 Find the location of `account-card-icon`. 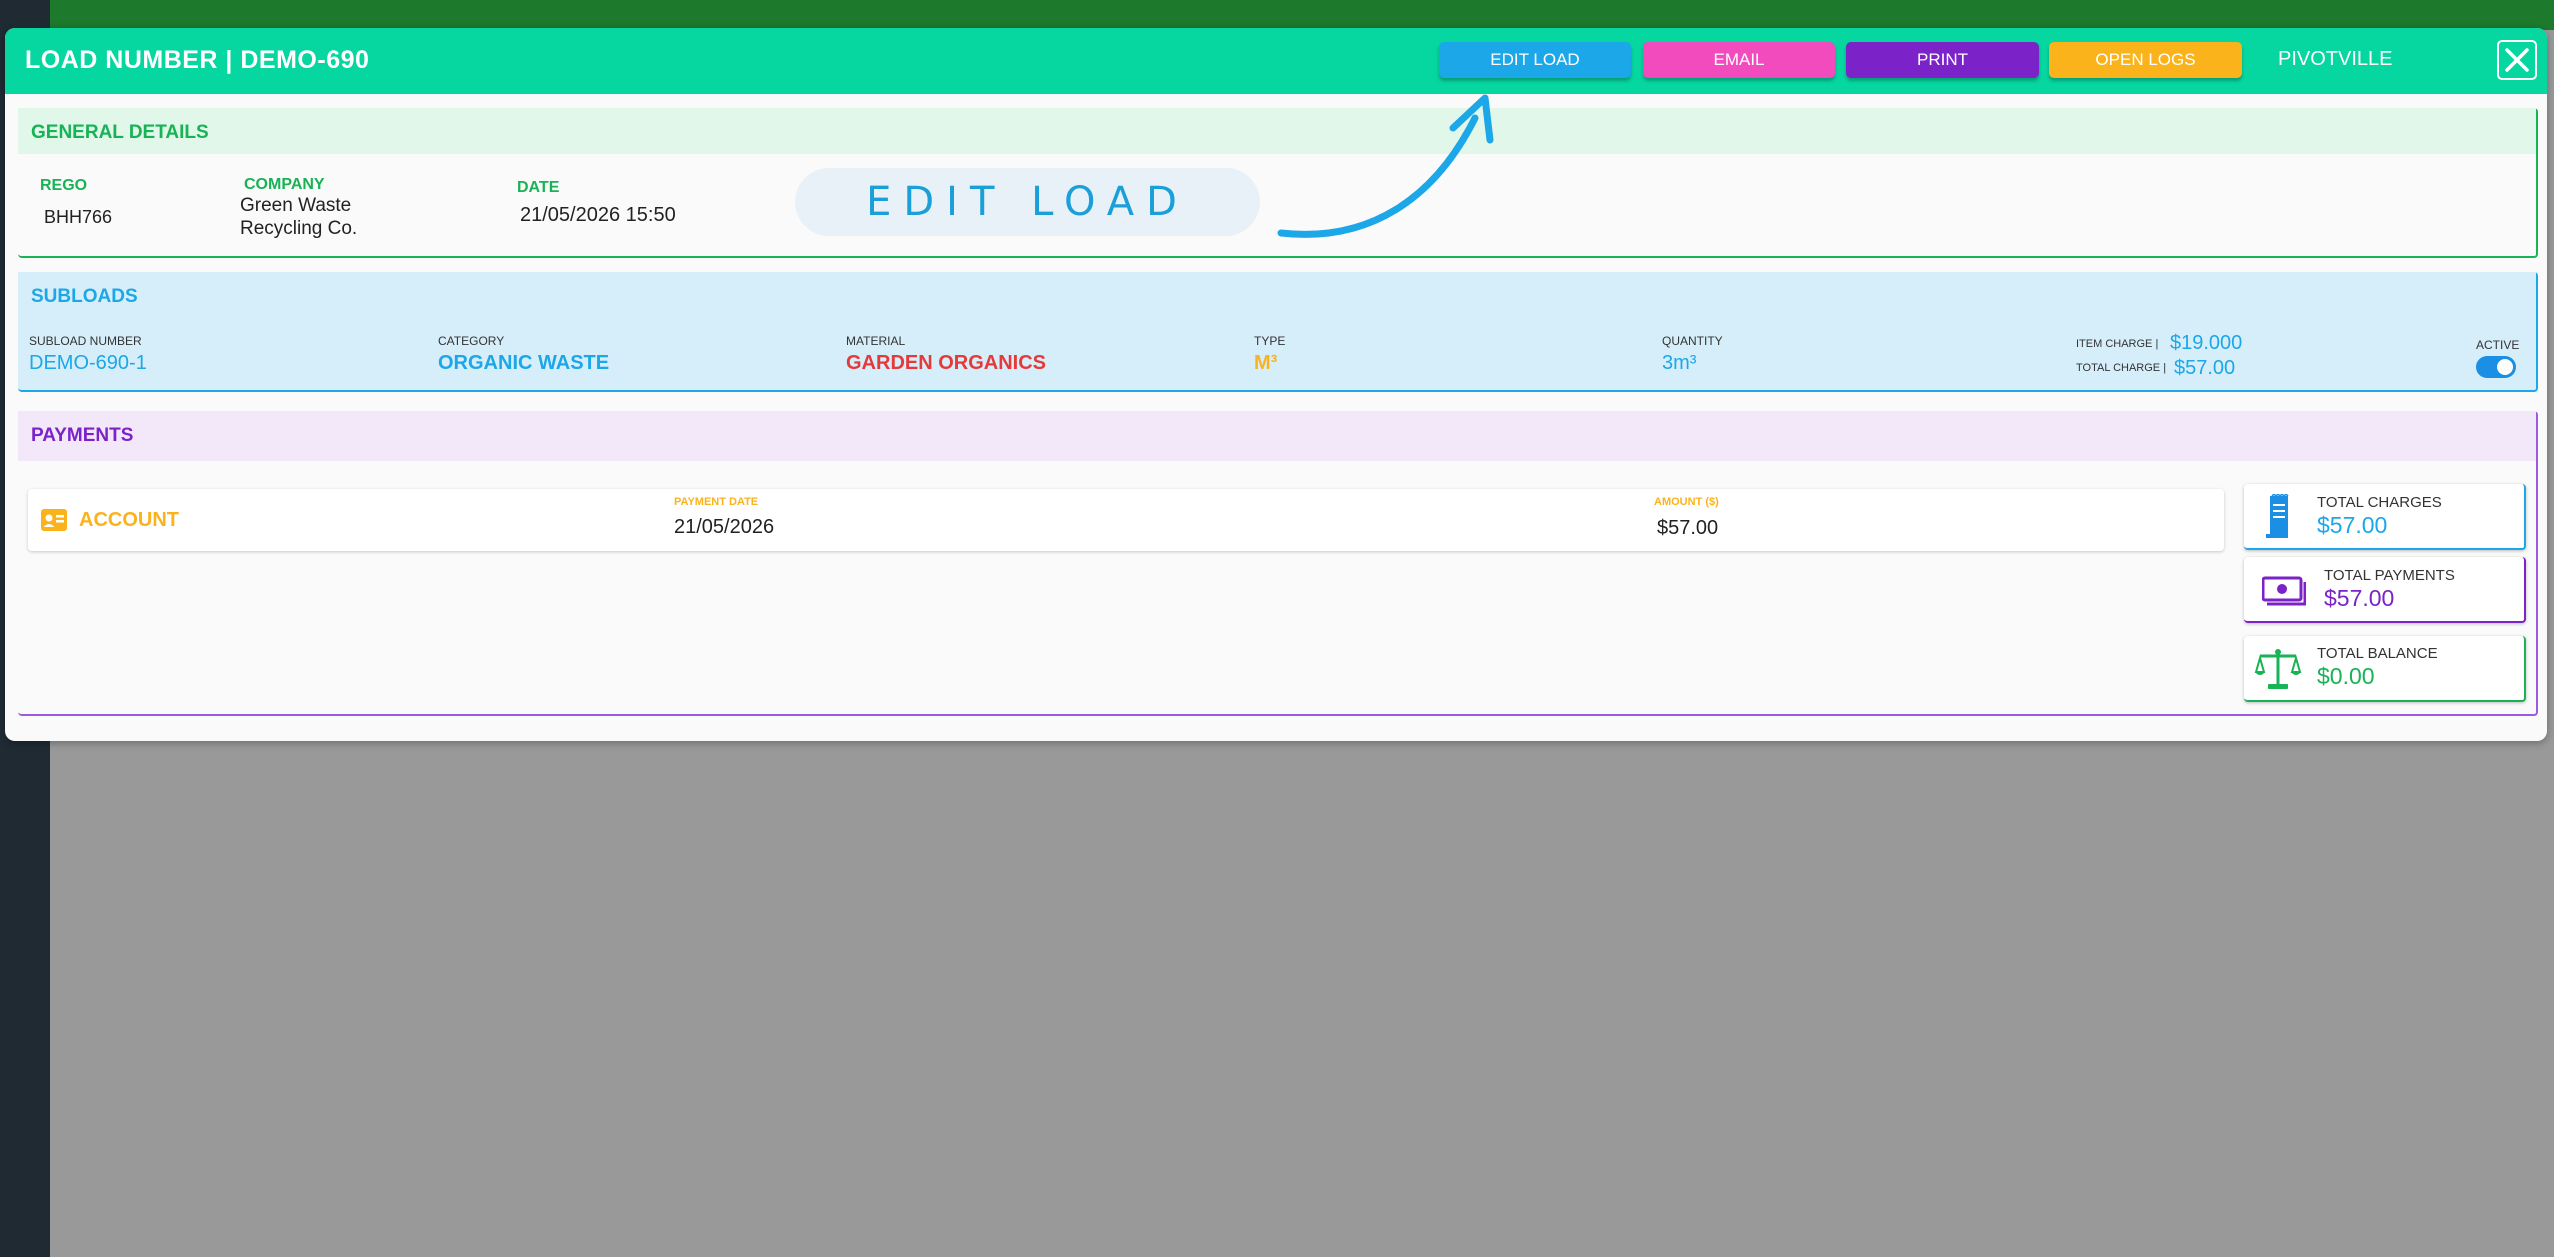

account-card-icon is located at coordinates (54, 520).